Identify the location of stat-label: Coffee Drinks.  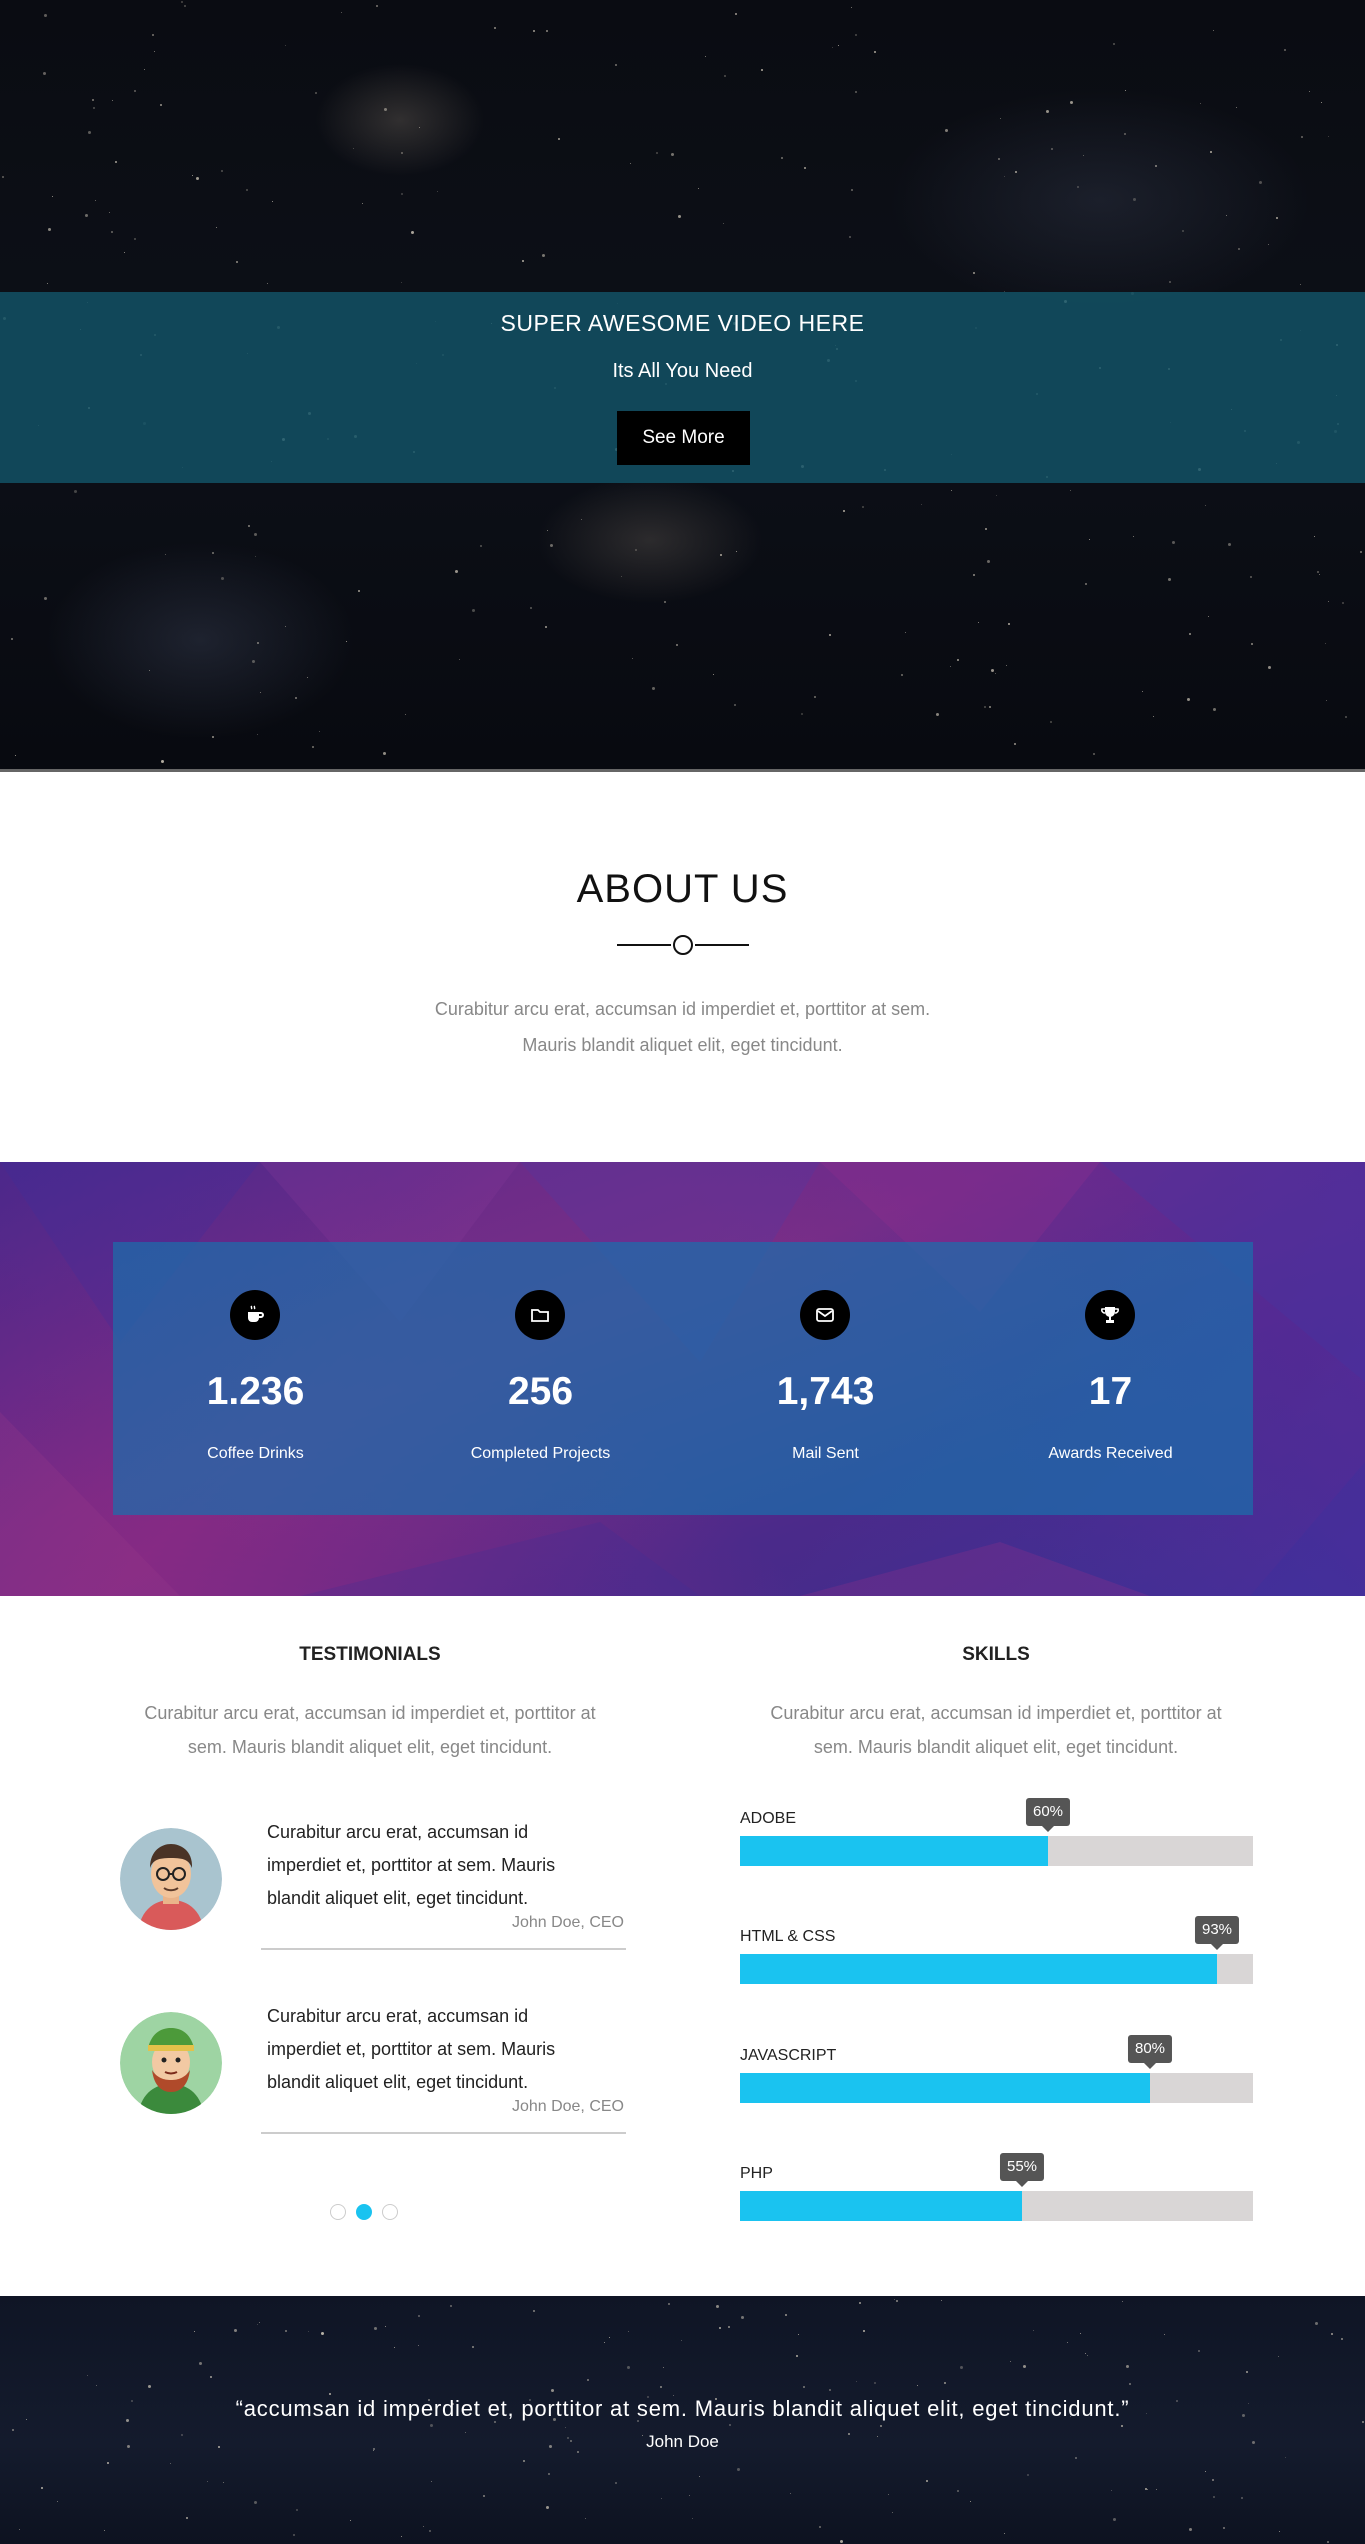
(255, 1453).